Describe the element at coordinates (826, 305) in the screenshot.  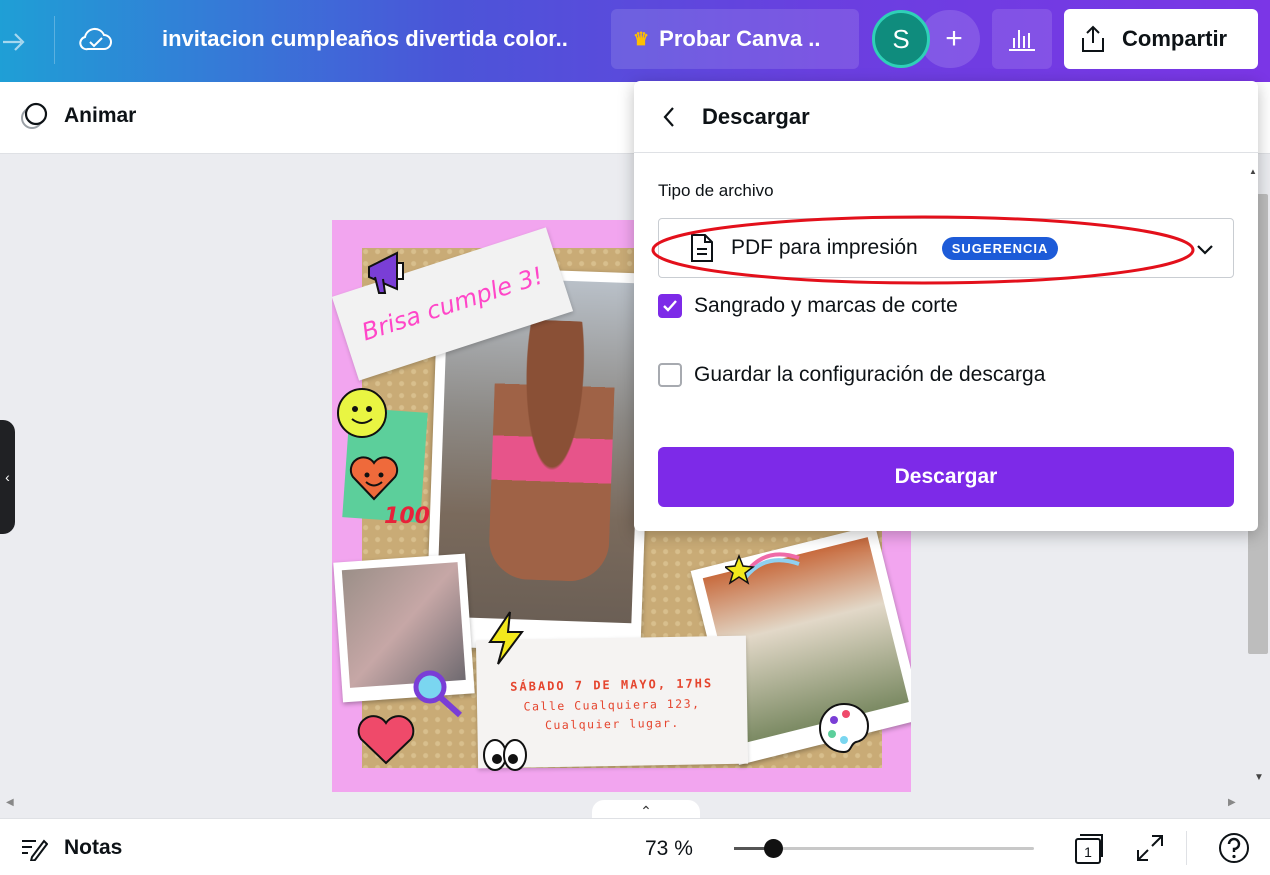
I see `bleed-label: Sangrado y marcas de corte` at that location.